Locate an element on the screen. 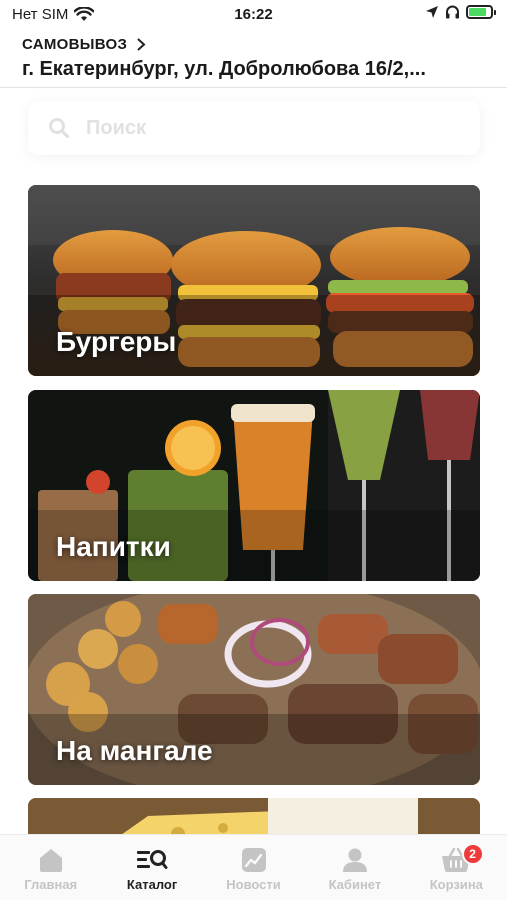 The image size is (507, 900). tab-catalog: Каталог is located at coordinates (151, 867).